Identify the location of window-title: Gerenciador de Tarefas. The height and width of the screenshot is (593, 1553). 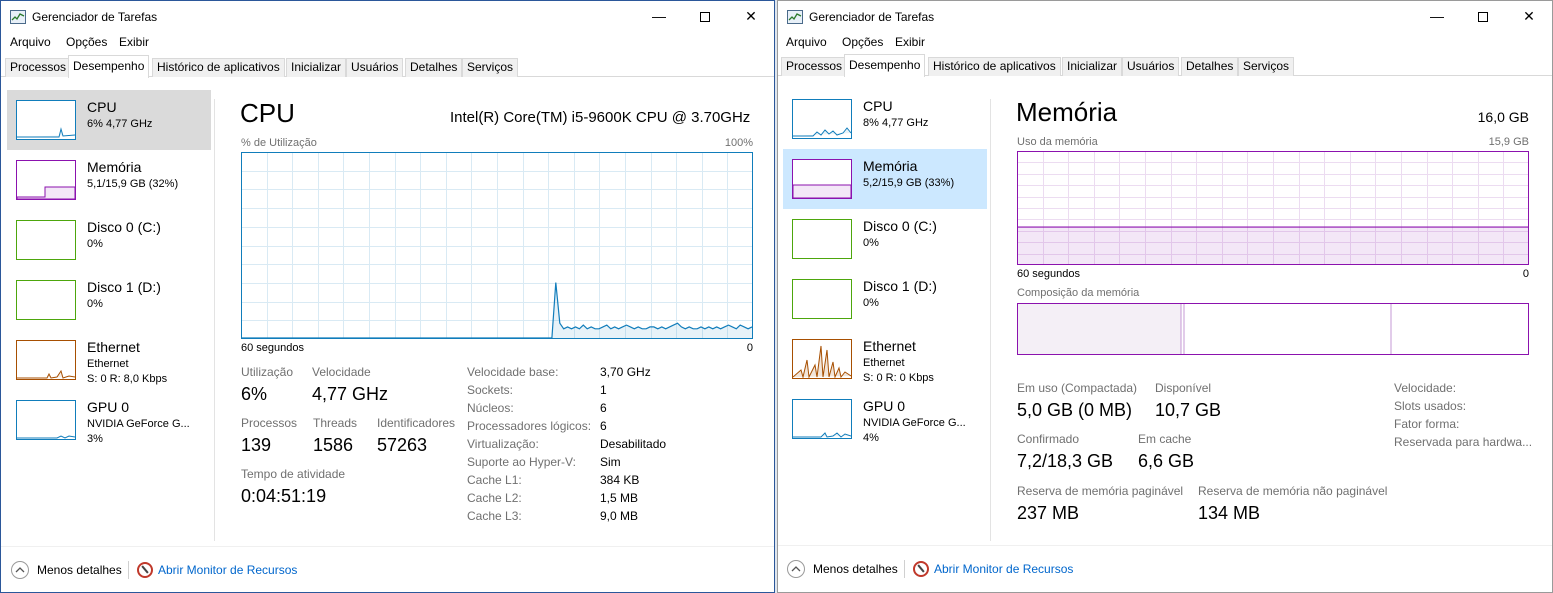
(872, 17).